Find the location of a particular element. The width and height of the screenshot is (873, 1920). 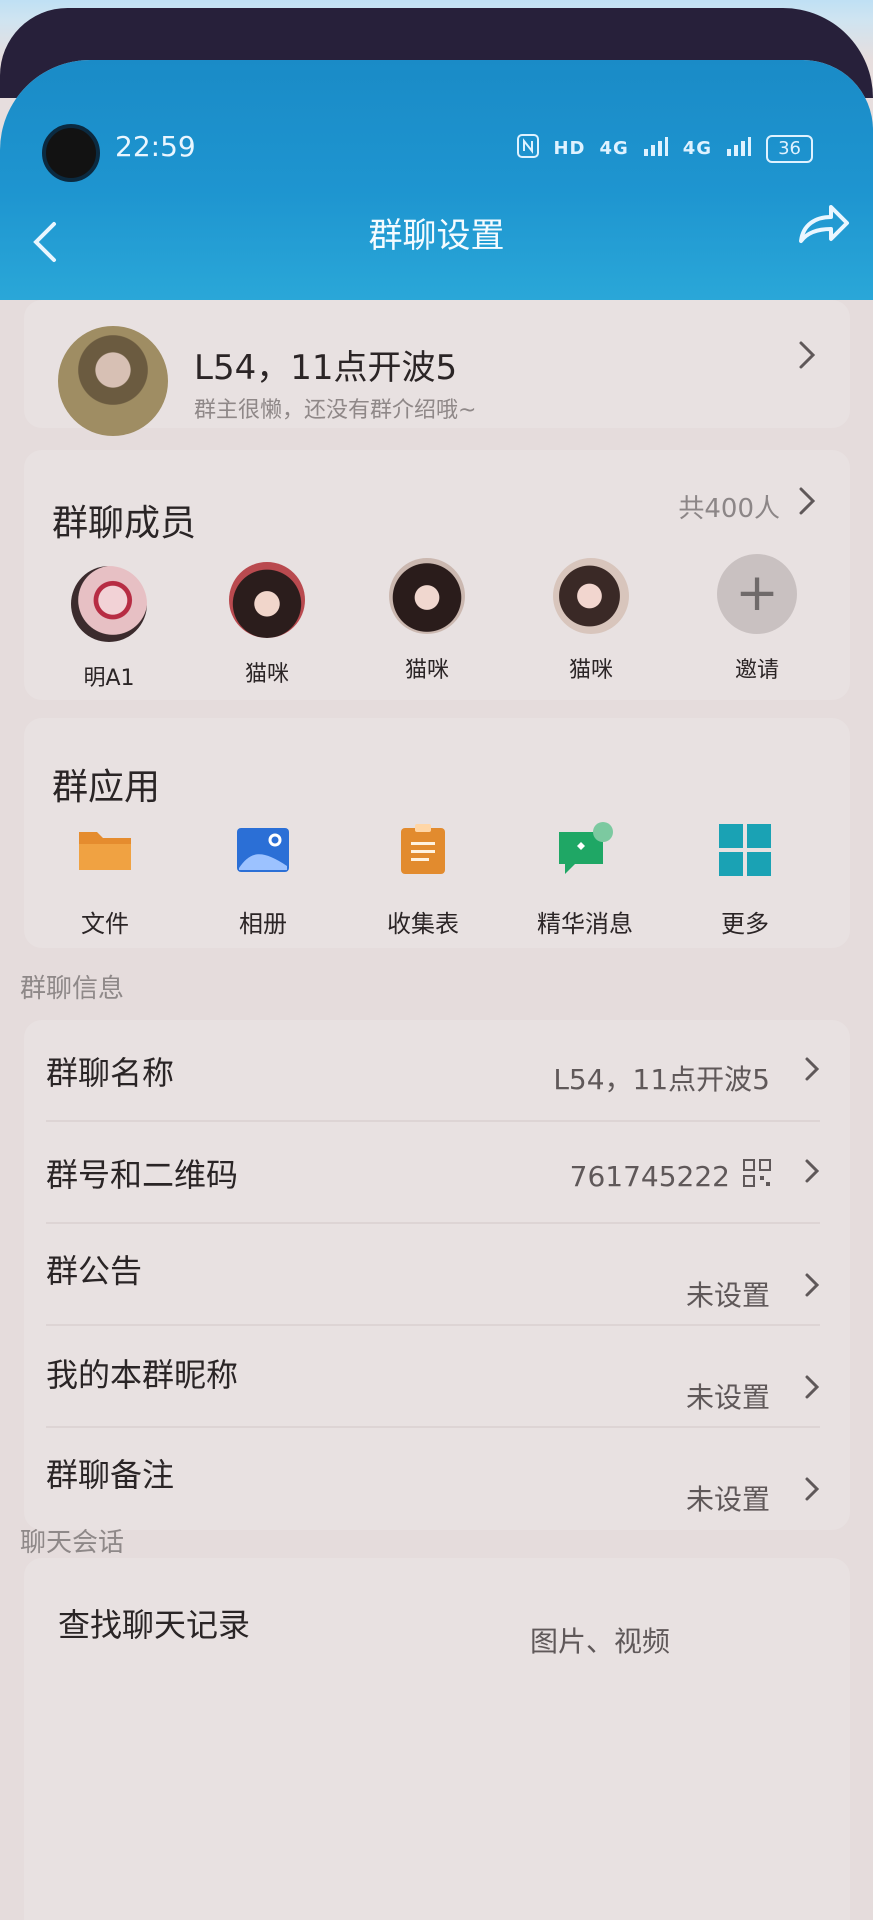

app-essence: 精华消息 is located at coordinates (585, 879).